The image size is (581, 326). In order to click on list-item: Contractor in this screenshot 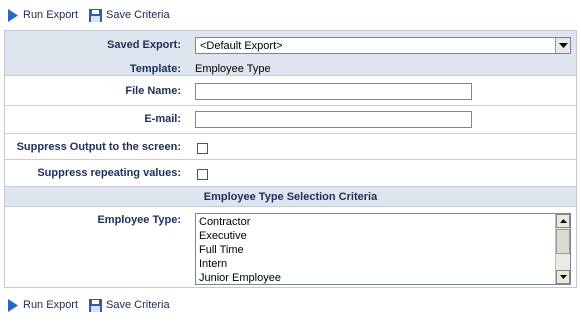, I will do `click(224, 222)`.